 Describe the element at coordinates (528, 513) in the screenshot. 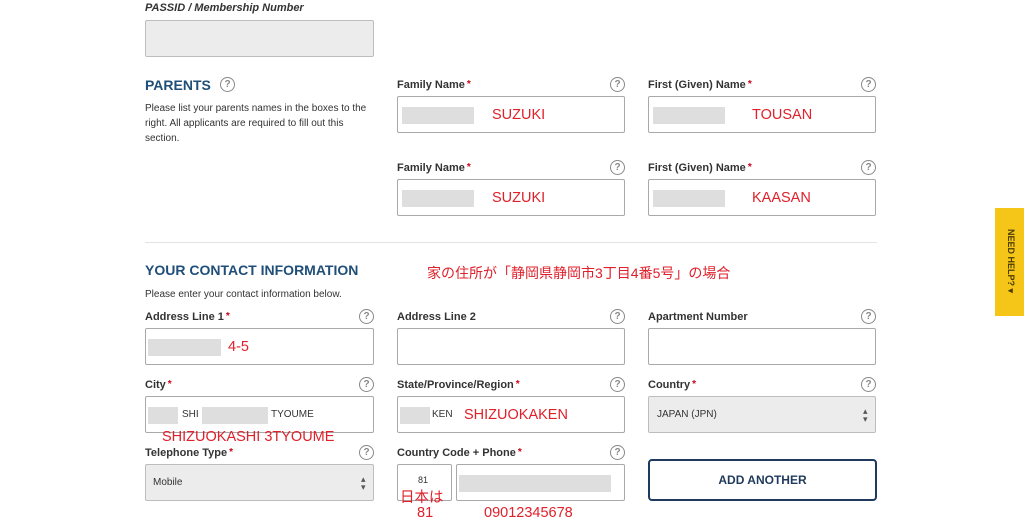

I see `phone-annotation: 09012345678` at that location.